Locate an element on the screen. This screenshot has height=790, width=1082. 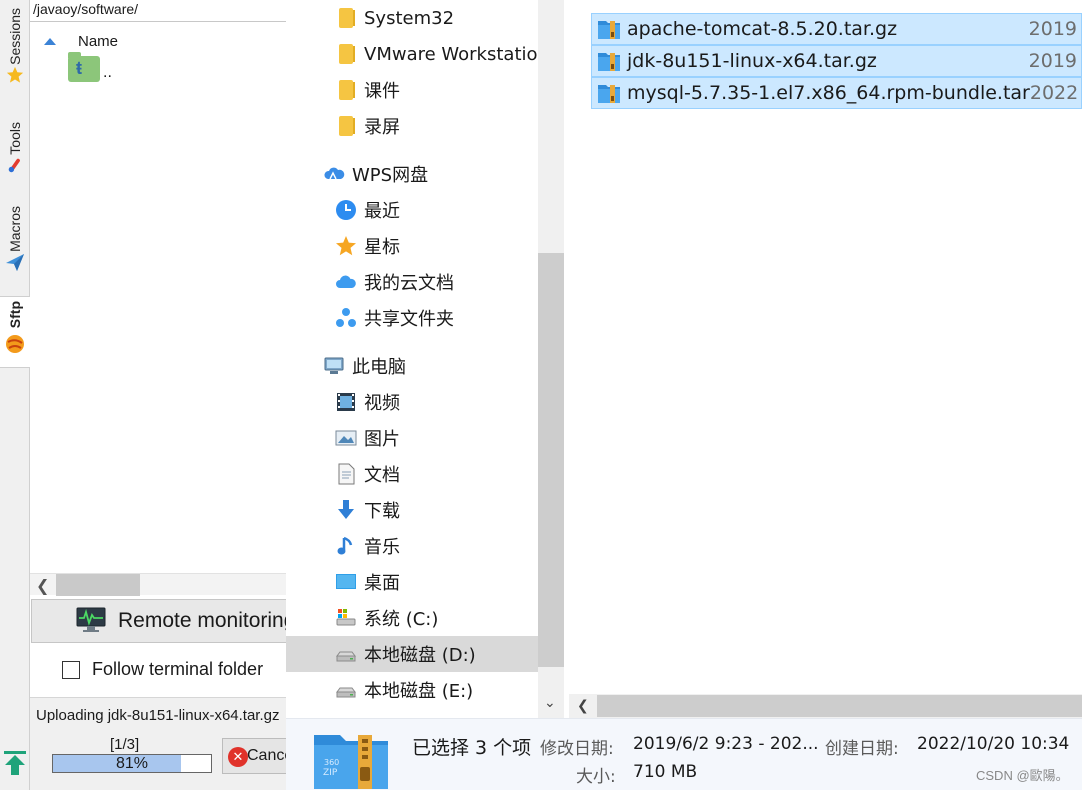
zip-archive-icon: 360 ZIP is located at coordinates (351, 762).